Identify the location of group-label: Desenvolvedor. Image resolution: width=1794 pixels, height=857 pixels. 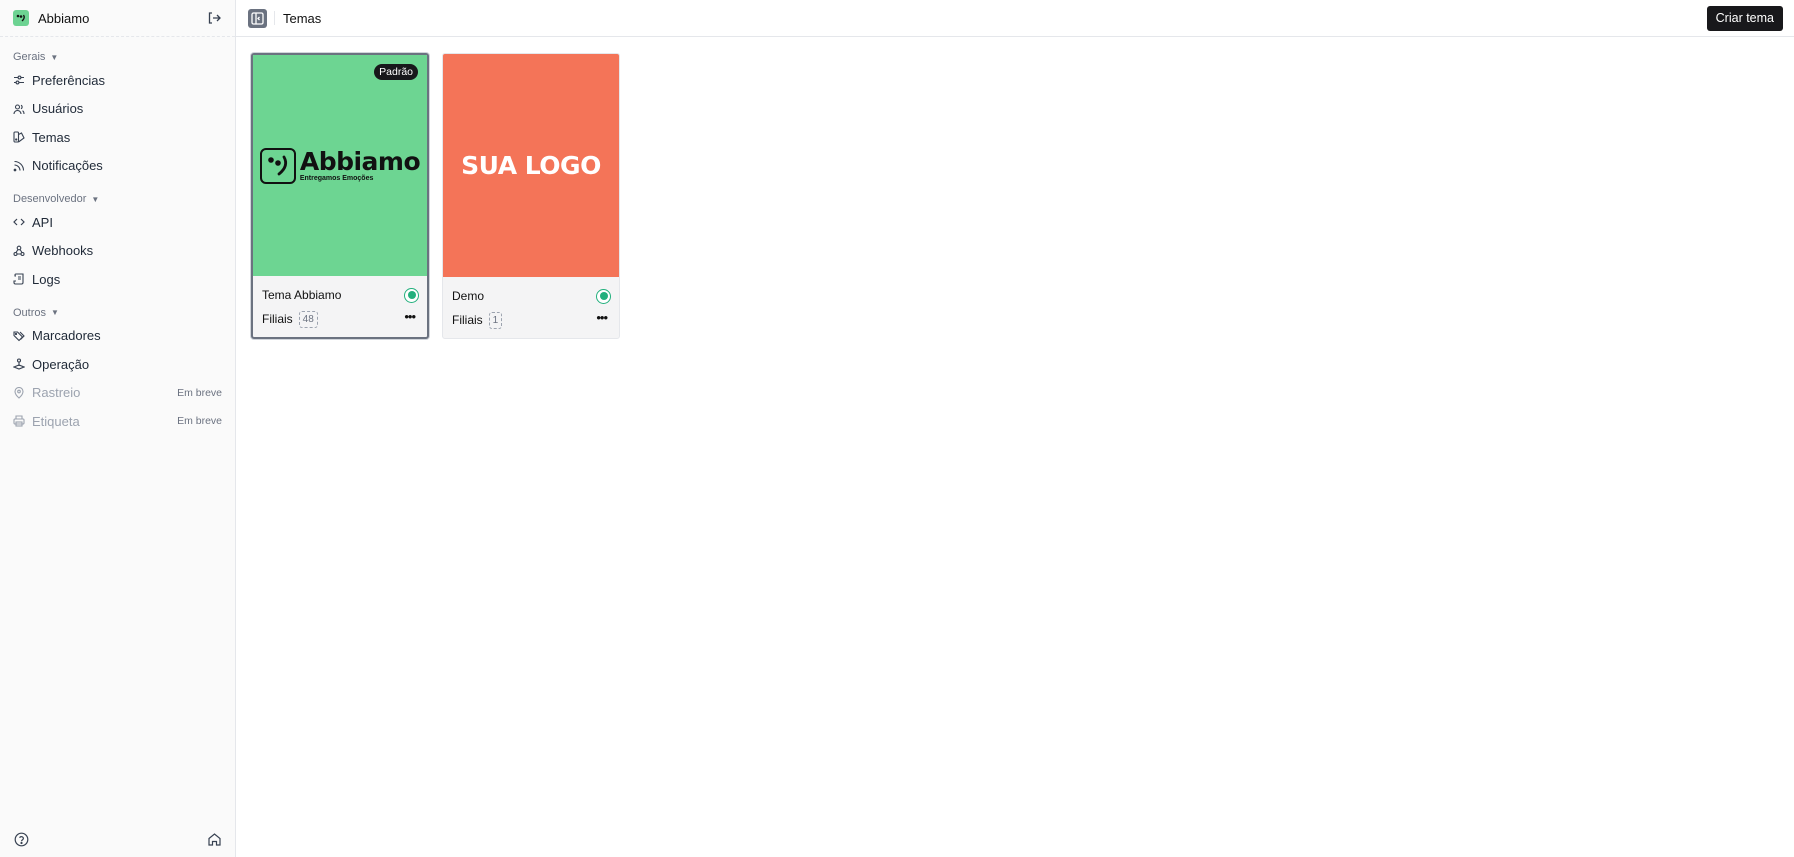
(50, 199).